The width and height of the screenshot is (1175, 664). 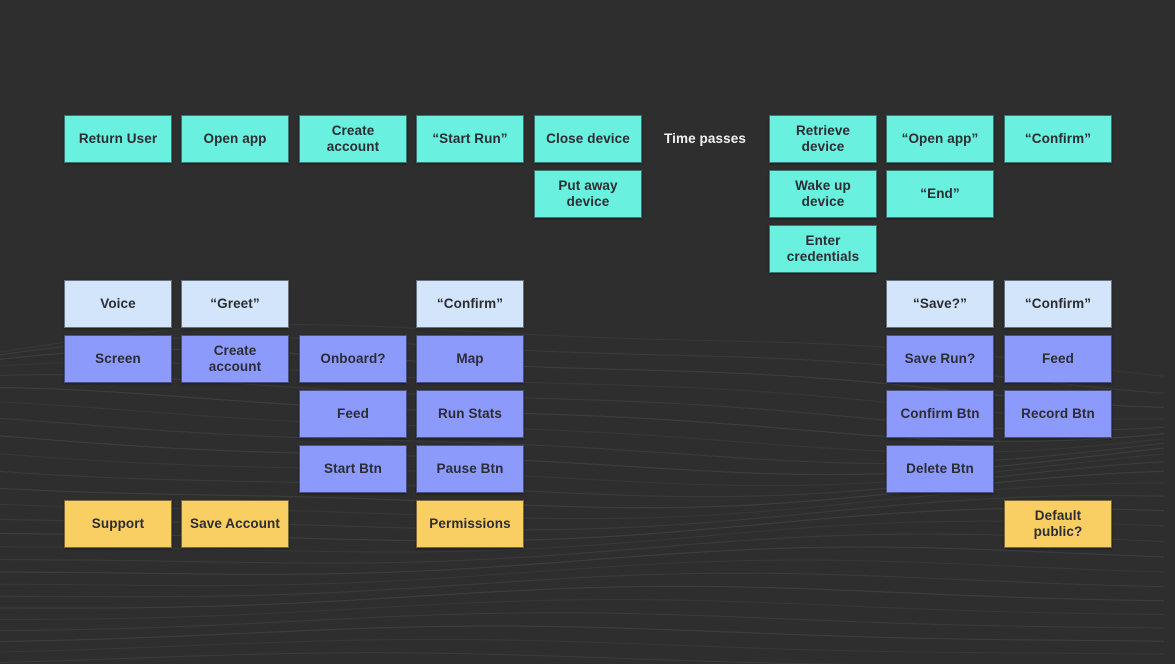 I want to click on annotation-time-passes: Time passes, so click(x=705, y=139).